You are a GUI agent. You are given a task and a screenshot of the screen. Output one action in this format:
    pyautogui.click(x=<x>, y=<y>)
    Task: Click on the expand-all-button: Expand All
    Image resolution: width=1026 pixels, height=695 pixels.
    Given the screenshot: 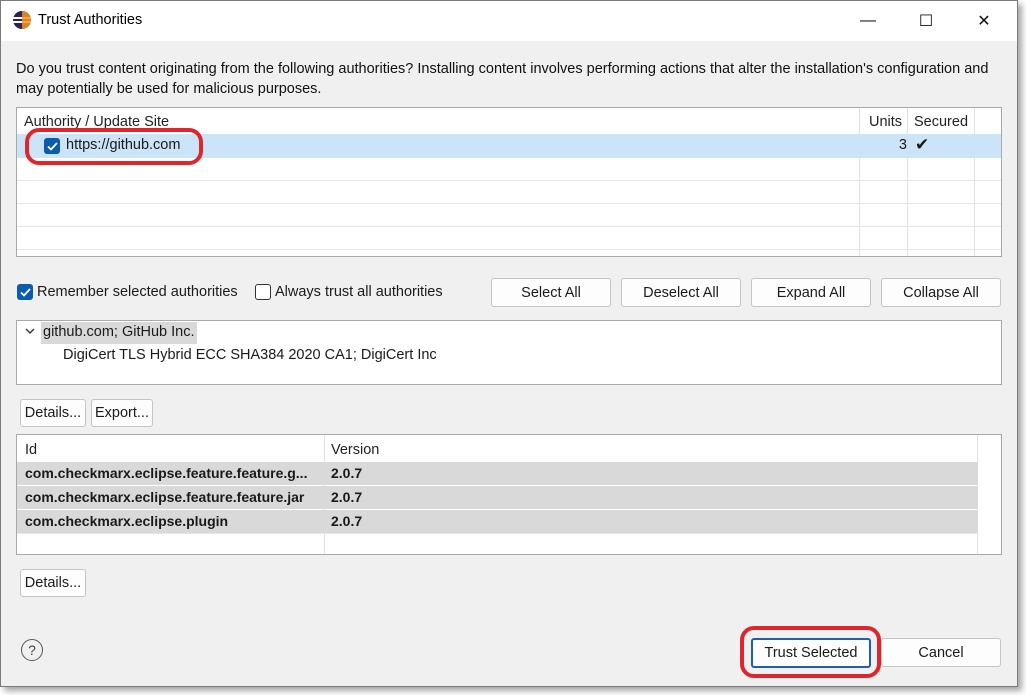 What is the action you would take?
    pyautogui.click(x=811, y=292)
    